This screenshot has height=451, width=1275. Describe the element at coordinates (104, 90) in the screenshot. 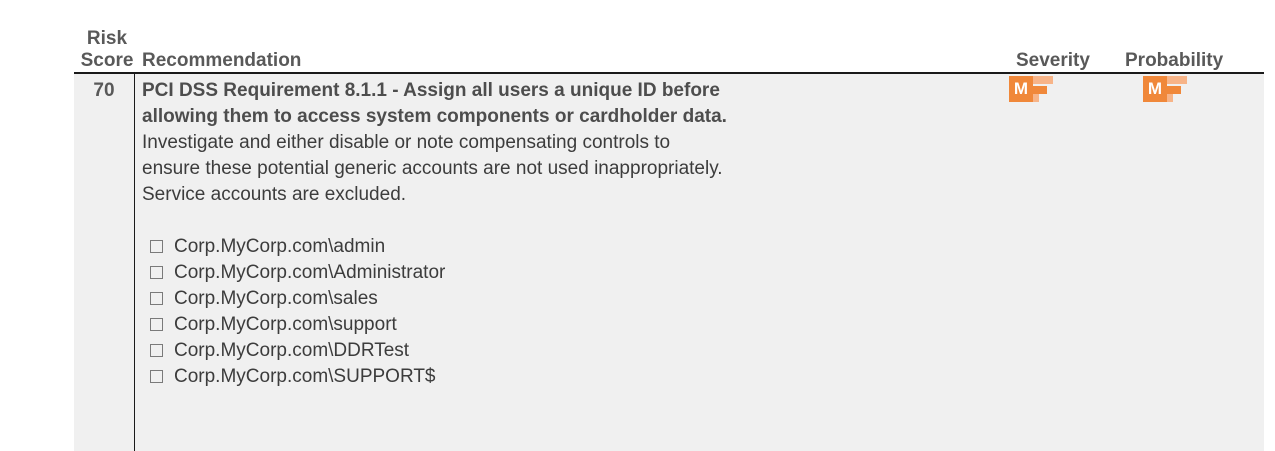

I see `risk-score-value: 70` at that location.